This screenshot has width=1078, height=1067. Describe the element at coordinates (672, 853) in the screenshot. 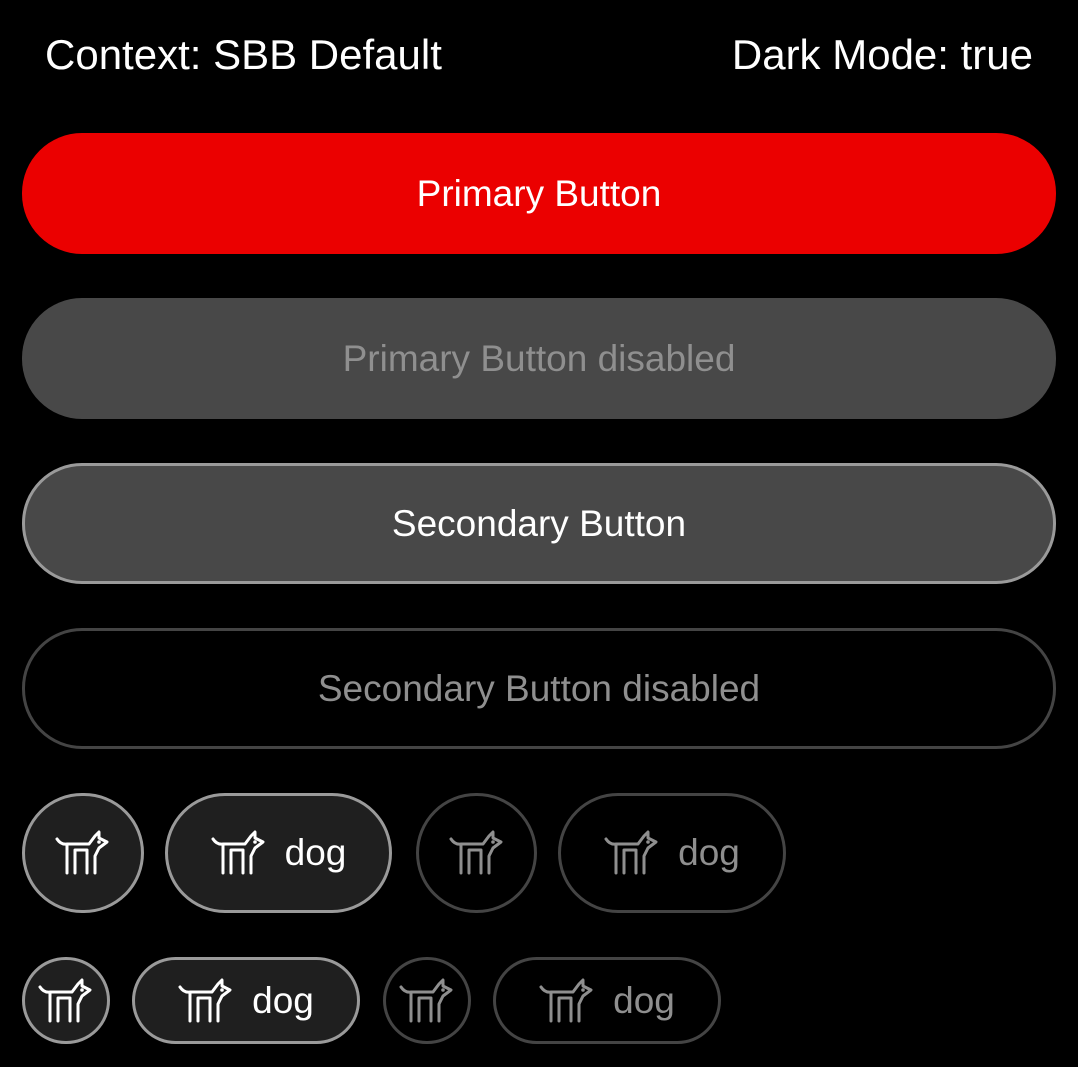

I see `dog-label-button-large-disabled: dog` at that location.